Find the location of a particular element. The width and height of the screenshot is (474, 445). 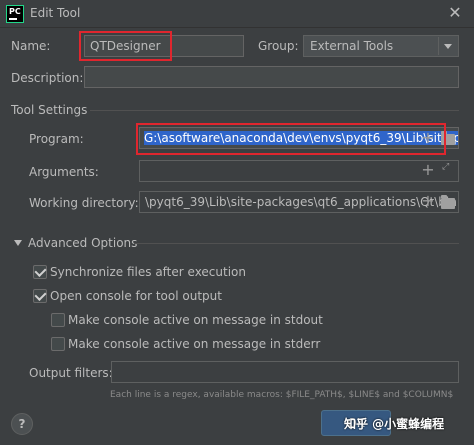

group-select-value: External Tools is located at coordinates (352, 46).